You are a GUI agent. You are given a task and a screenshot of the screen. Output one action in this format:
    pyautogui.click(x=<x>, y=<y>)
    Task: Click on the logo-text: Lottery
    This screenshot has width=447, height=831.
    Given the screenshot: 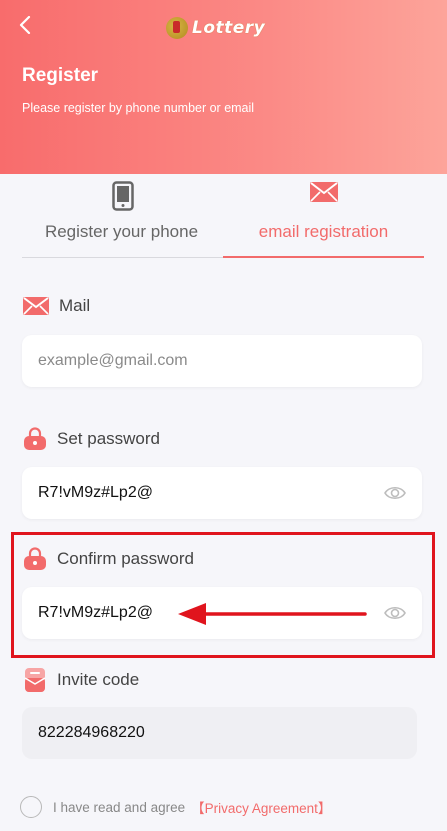 What is the action you would take?
    pyautogui.click(x=229, y=28)
    